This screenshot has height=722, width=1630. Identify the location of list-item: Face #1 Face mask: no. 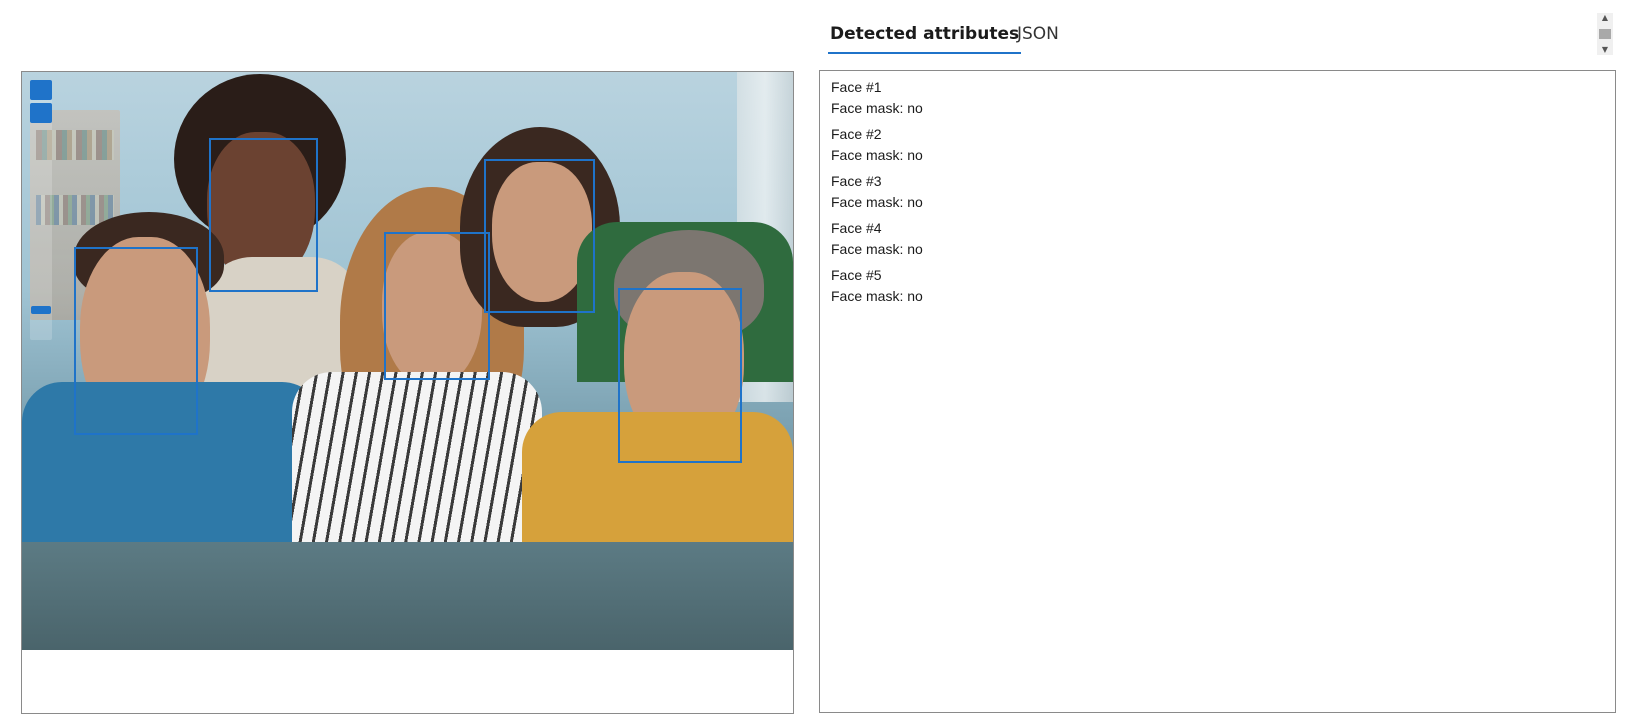
(1217, 98).